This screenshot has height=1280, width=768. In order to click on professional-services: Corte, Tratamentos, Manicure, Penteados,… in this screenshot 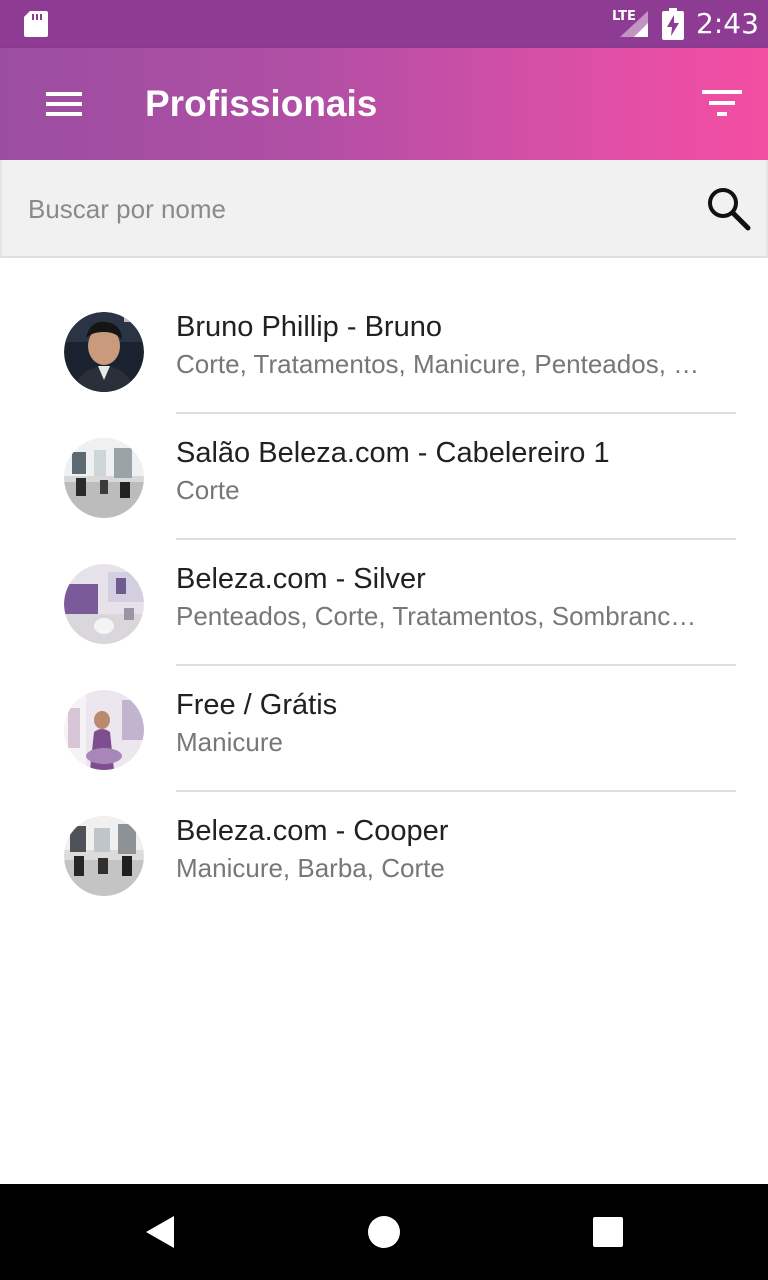, I will do `click(440, 364)`.